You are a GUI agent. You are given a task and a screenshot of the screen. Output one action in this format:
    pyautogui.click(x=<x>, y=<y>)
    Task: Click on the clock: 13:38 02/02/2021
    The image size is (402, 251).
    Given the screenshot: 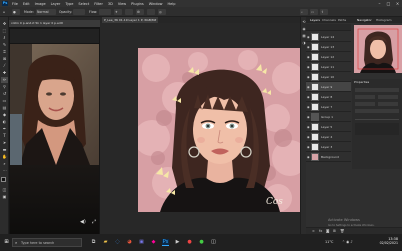 What is the action you would take?
    pyautogui.click(x=385, y=241)
    